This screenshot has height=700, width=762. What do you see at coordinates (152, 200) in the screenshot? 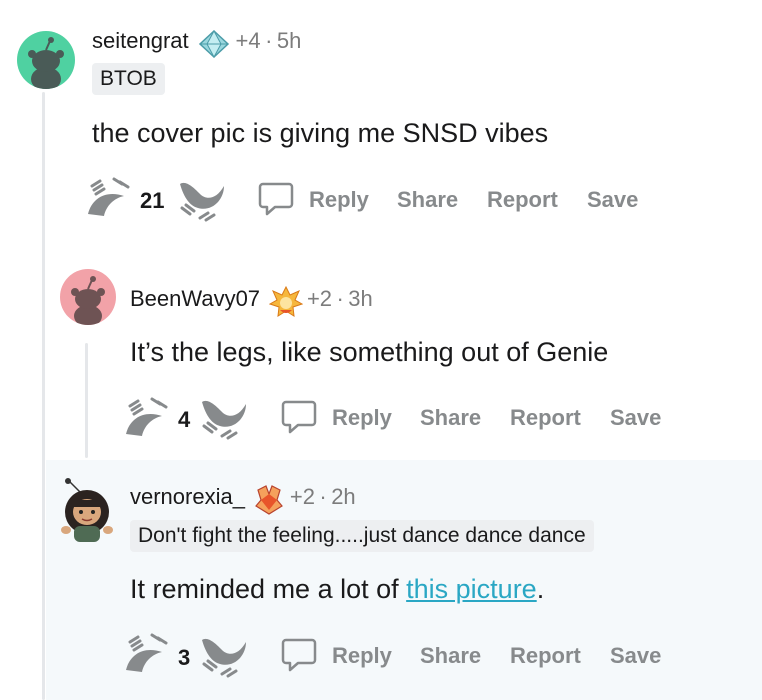
I see `vote-score: 21` at bounding box center [152, 200].